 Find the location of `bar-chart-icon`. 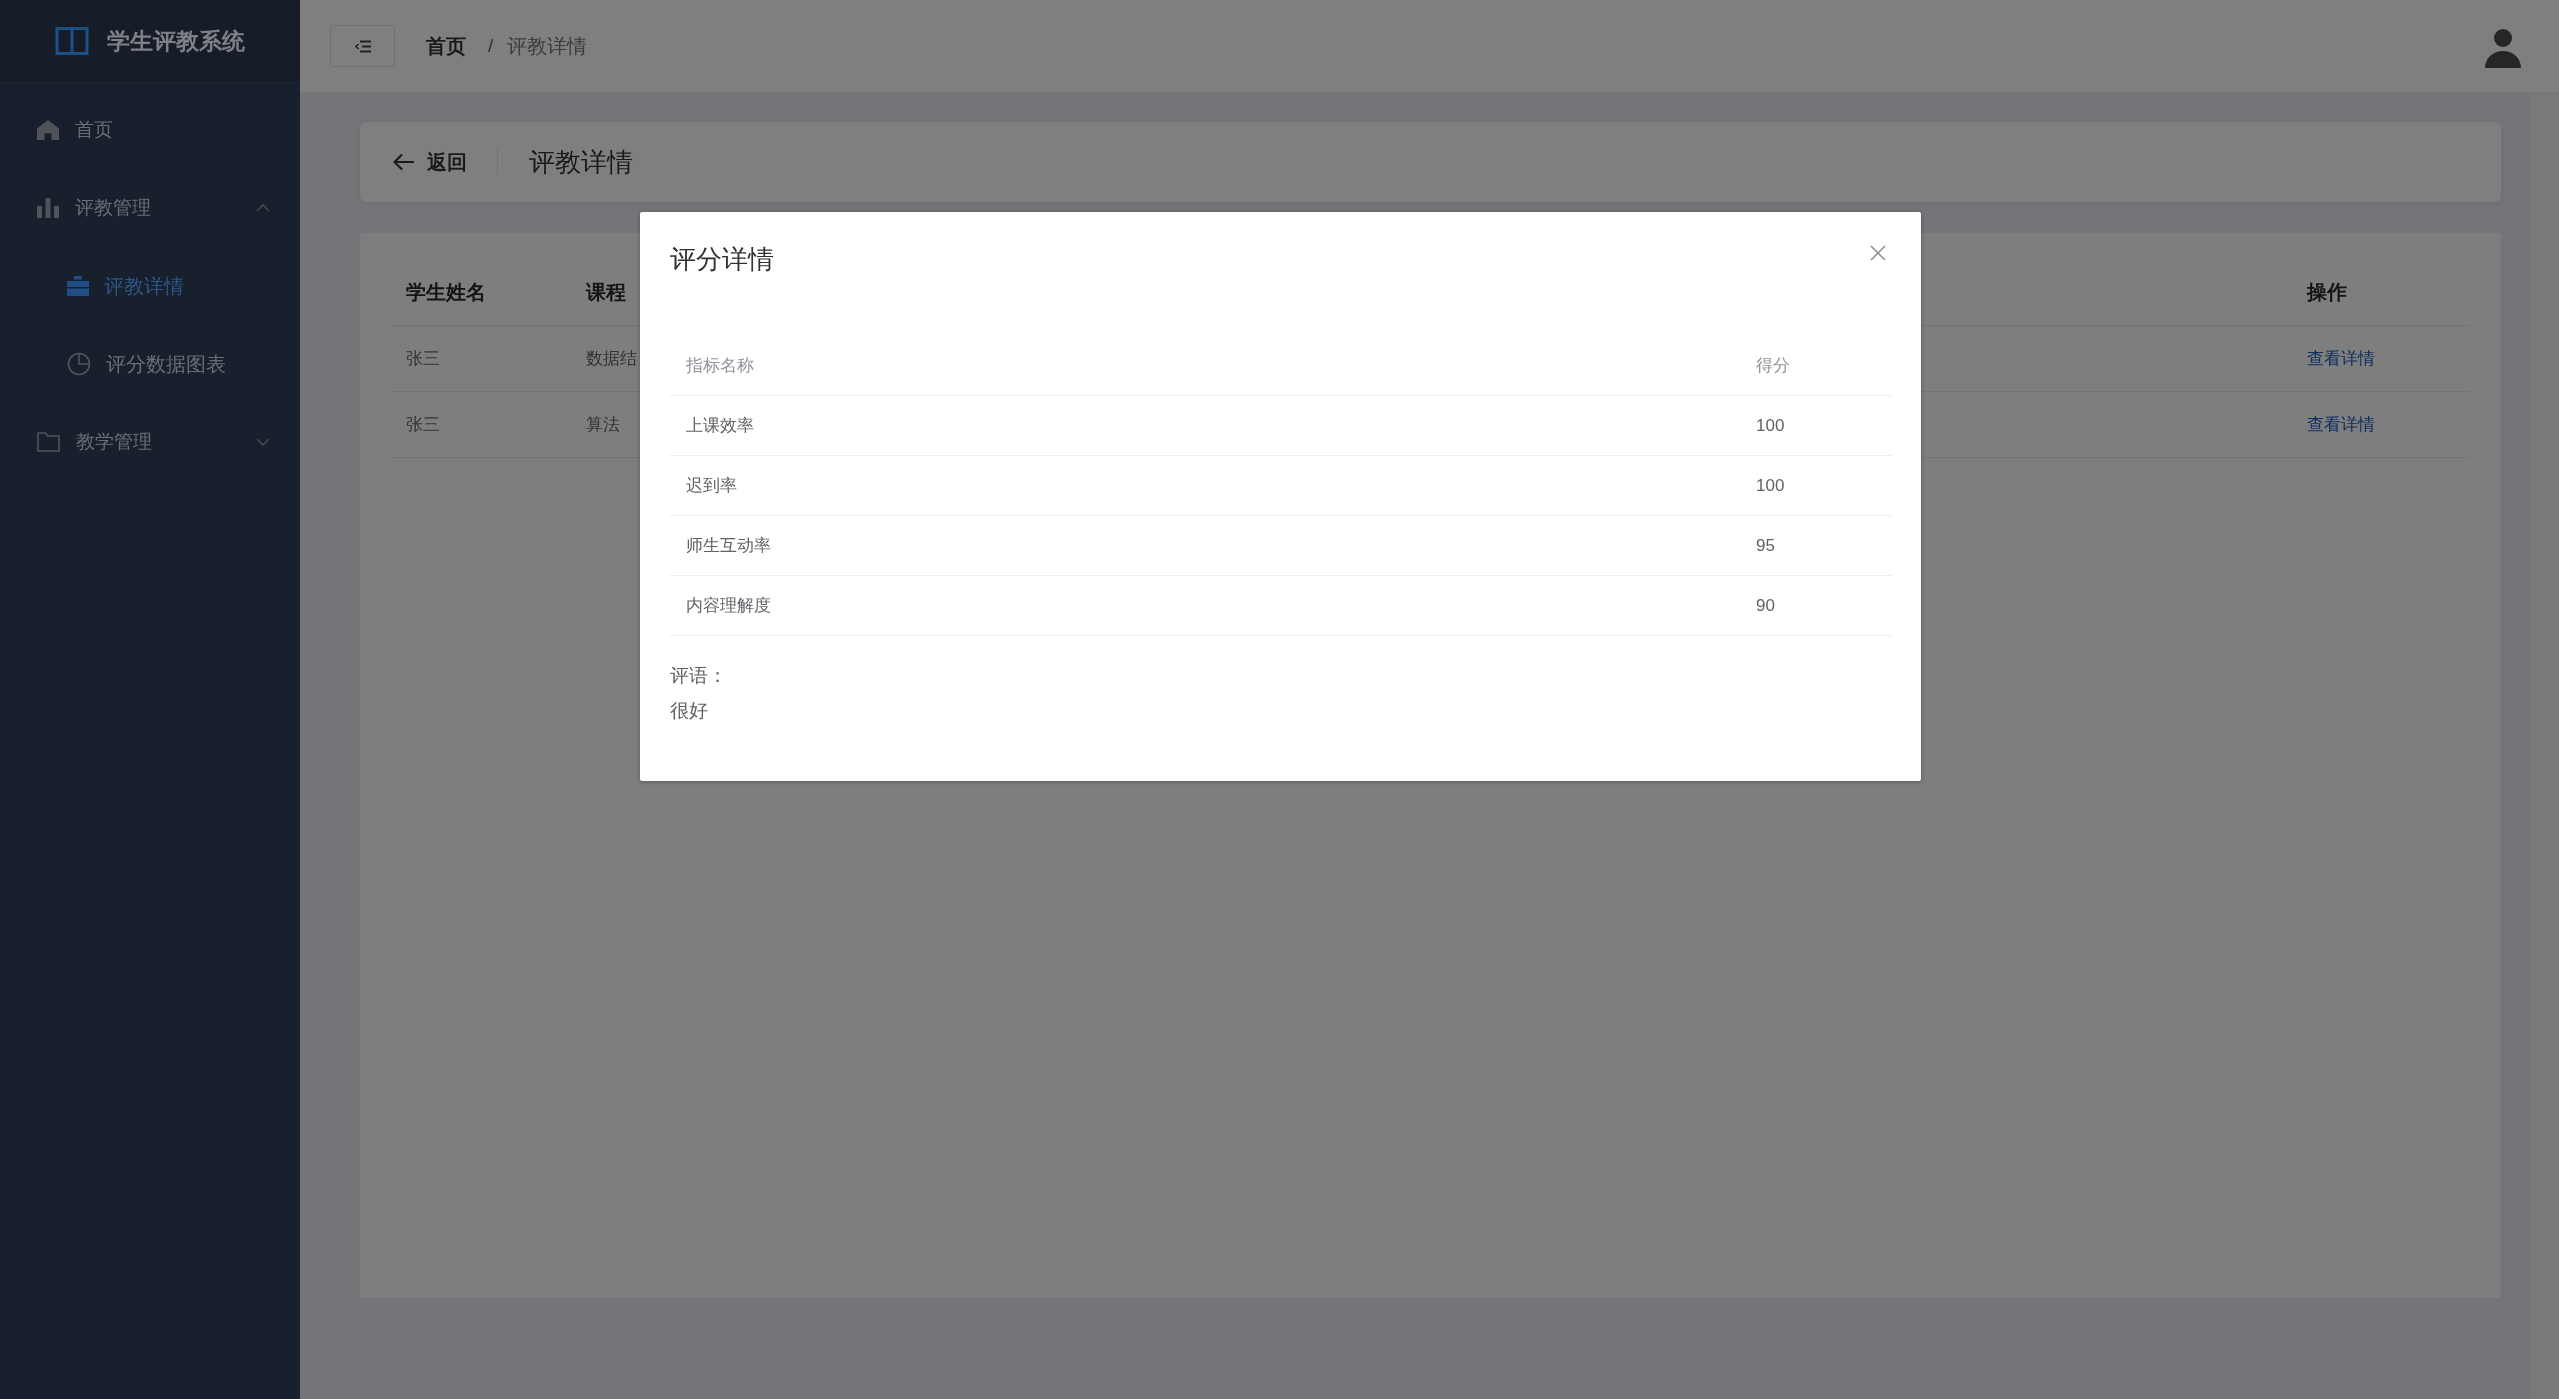

bar-chart-icon is located at coordinates (48, 208).